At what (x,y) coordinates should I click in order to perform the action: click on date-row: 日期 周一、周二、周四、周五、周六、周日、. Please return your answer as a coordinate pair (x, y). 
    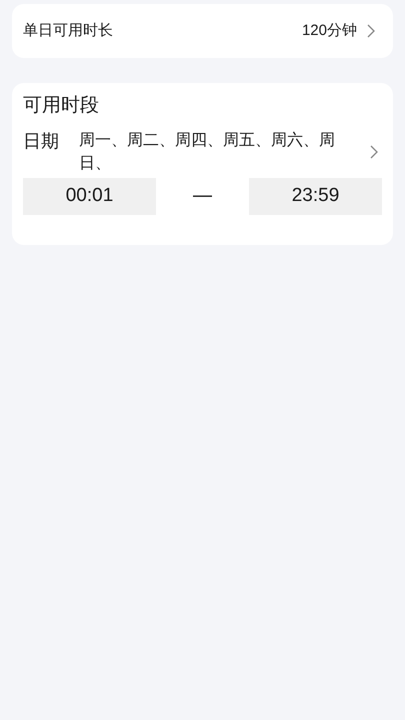
    Looking at the image, I should click on (202, 152).